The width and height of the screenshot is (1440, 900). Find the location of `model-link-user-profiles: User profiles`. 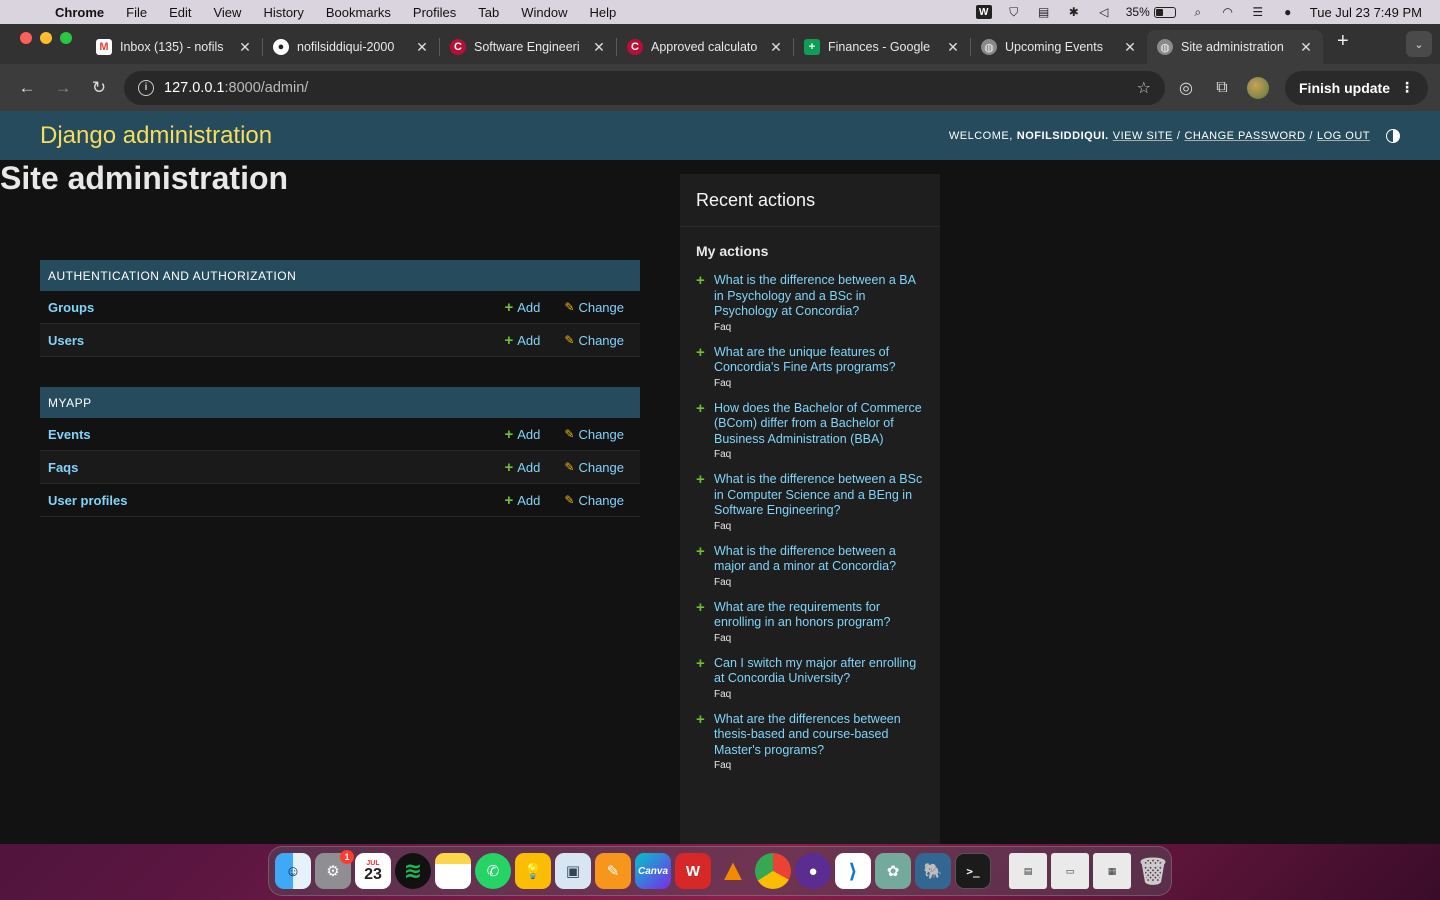

model-link-user-profiles: User profiles is located at coordinates (276, 500).